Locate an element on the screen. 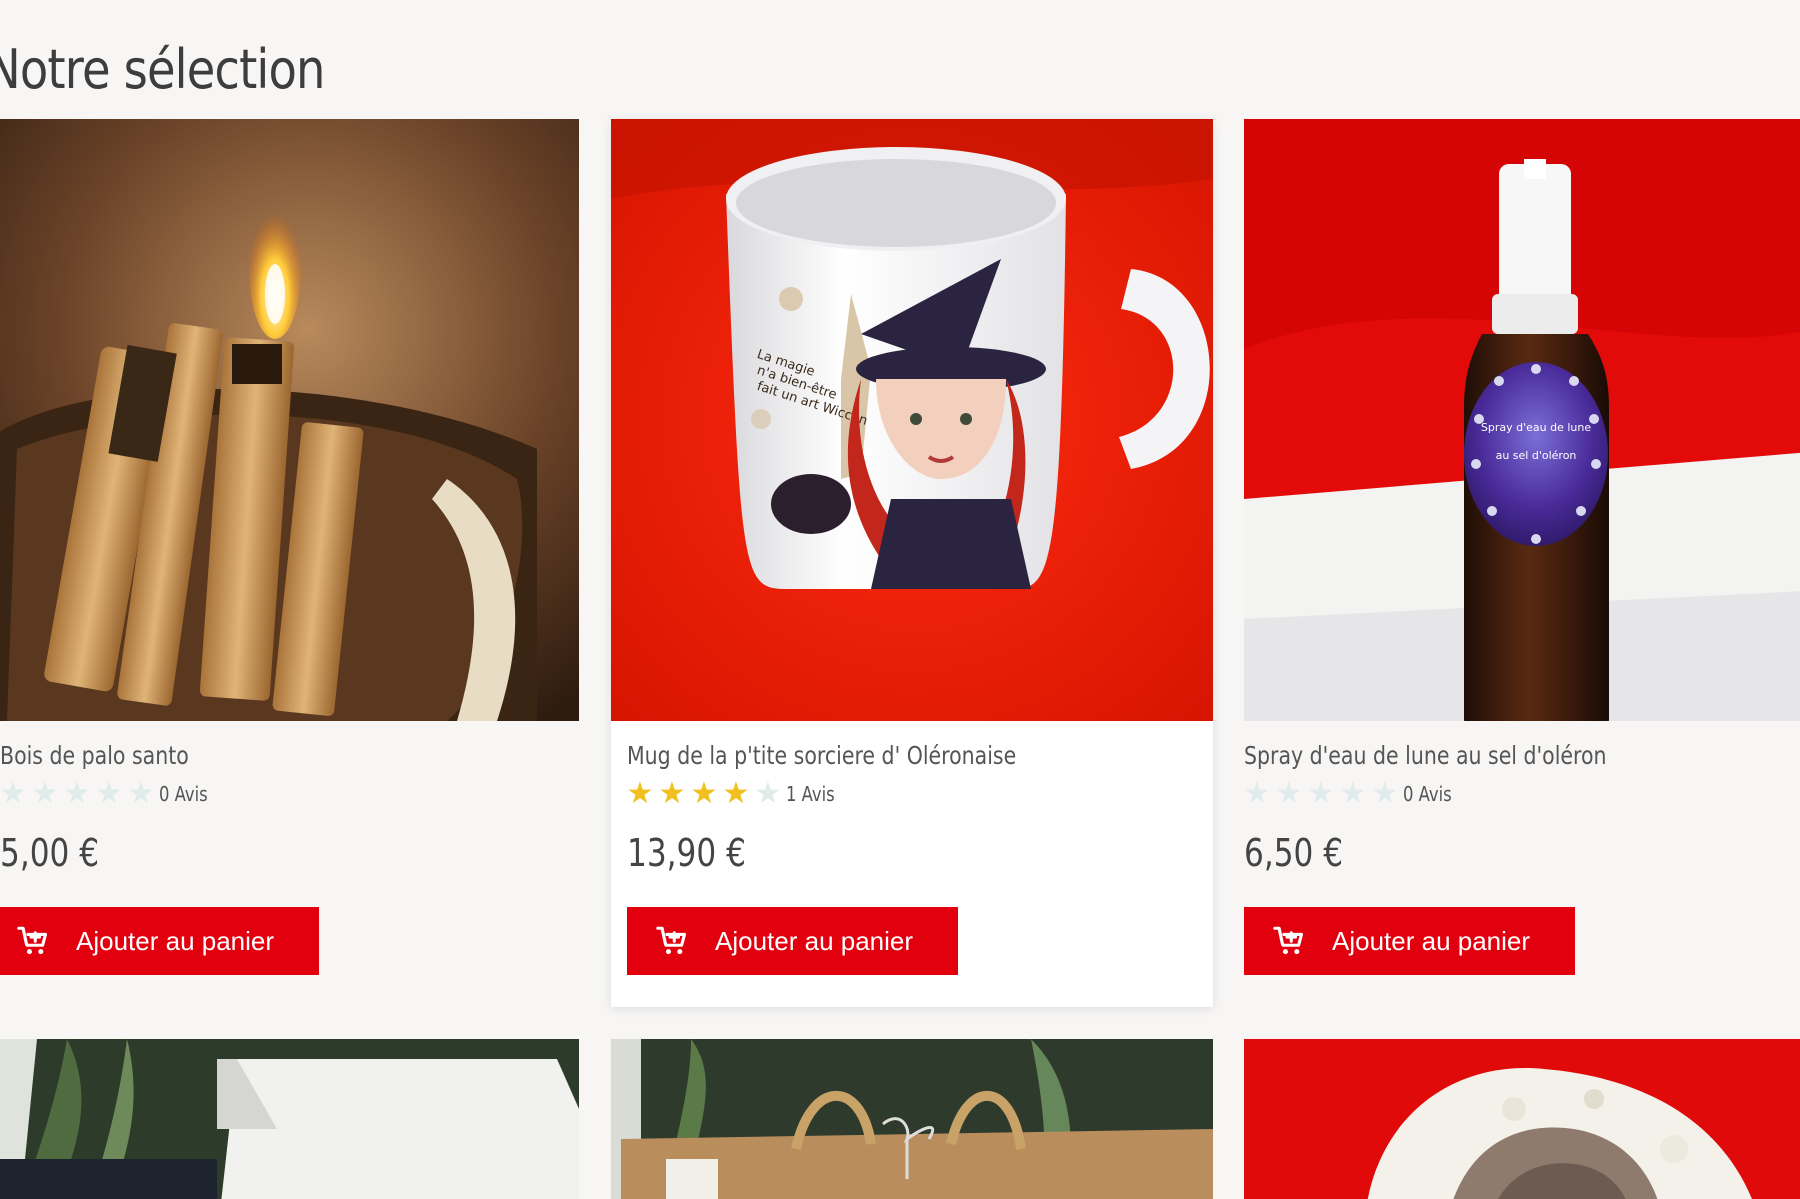 This screenshot has width=1800, height=1199. rating-stars: ★ ★ ★ ★ ★ 1 Avis is located at coordinates (734, 794).